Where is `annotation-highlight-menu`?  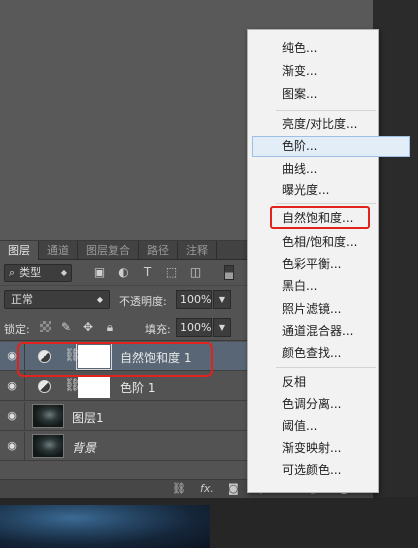 annotation-highlight-menu is located at coordinates (320, 217).